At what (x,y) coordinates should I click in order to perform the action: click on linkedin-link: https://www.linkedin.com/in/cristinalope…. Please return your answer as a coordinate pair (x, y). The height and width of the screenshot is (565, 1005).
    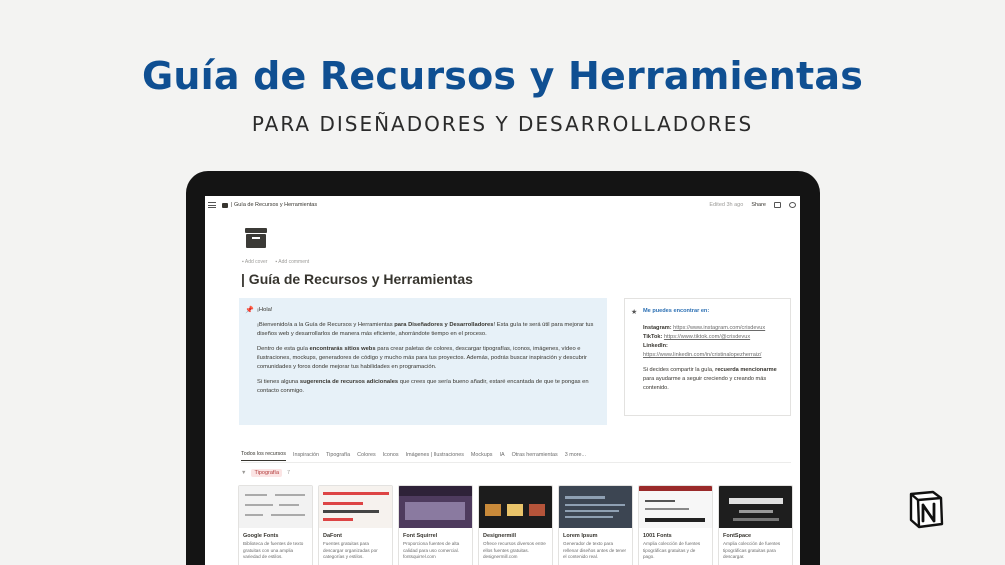
    Looking at the image, I should click on (712, 355).